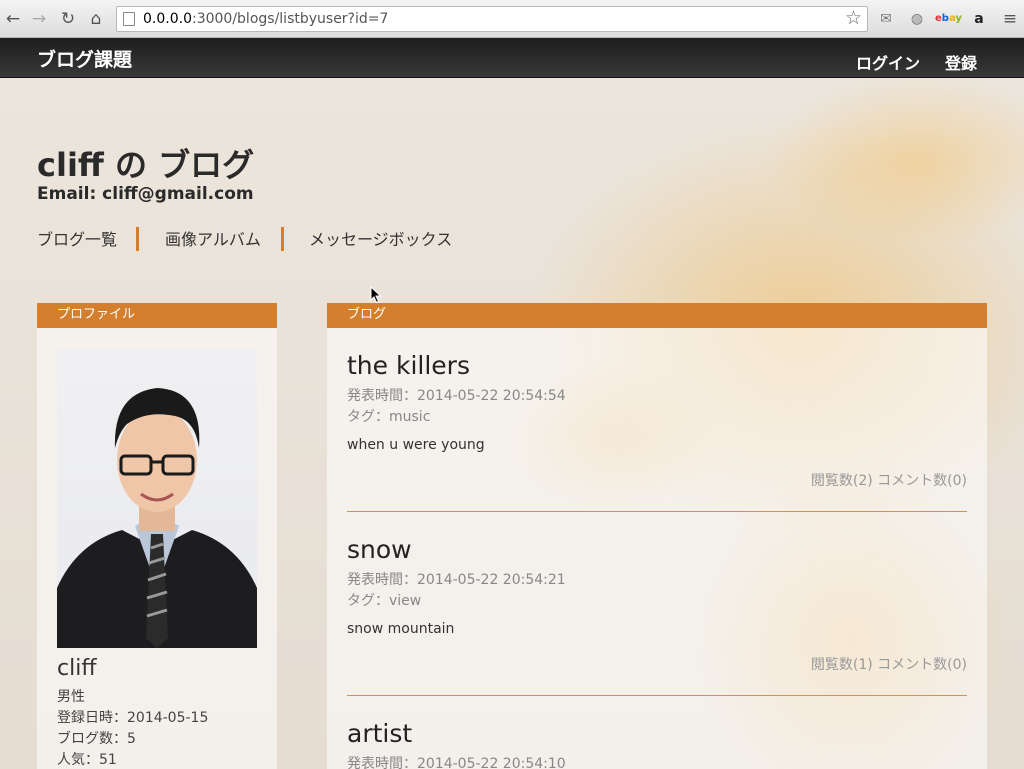 This screenshot has width=1024, height=769. What do you see at coordinates (512, 58) in the screenshot?
I see `site-header: ブログ課題 ログイン 登録` at bounding box center [512, 58].